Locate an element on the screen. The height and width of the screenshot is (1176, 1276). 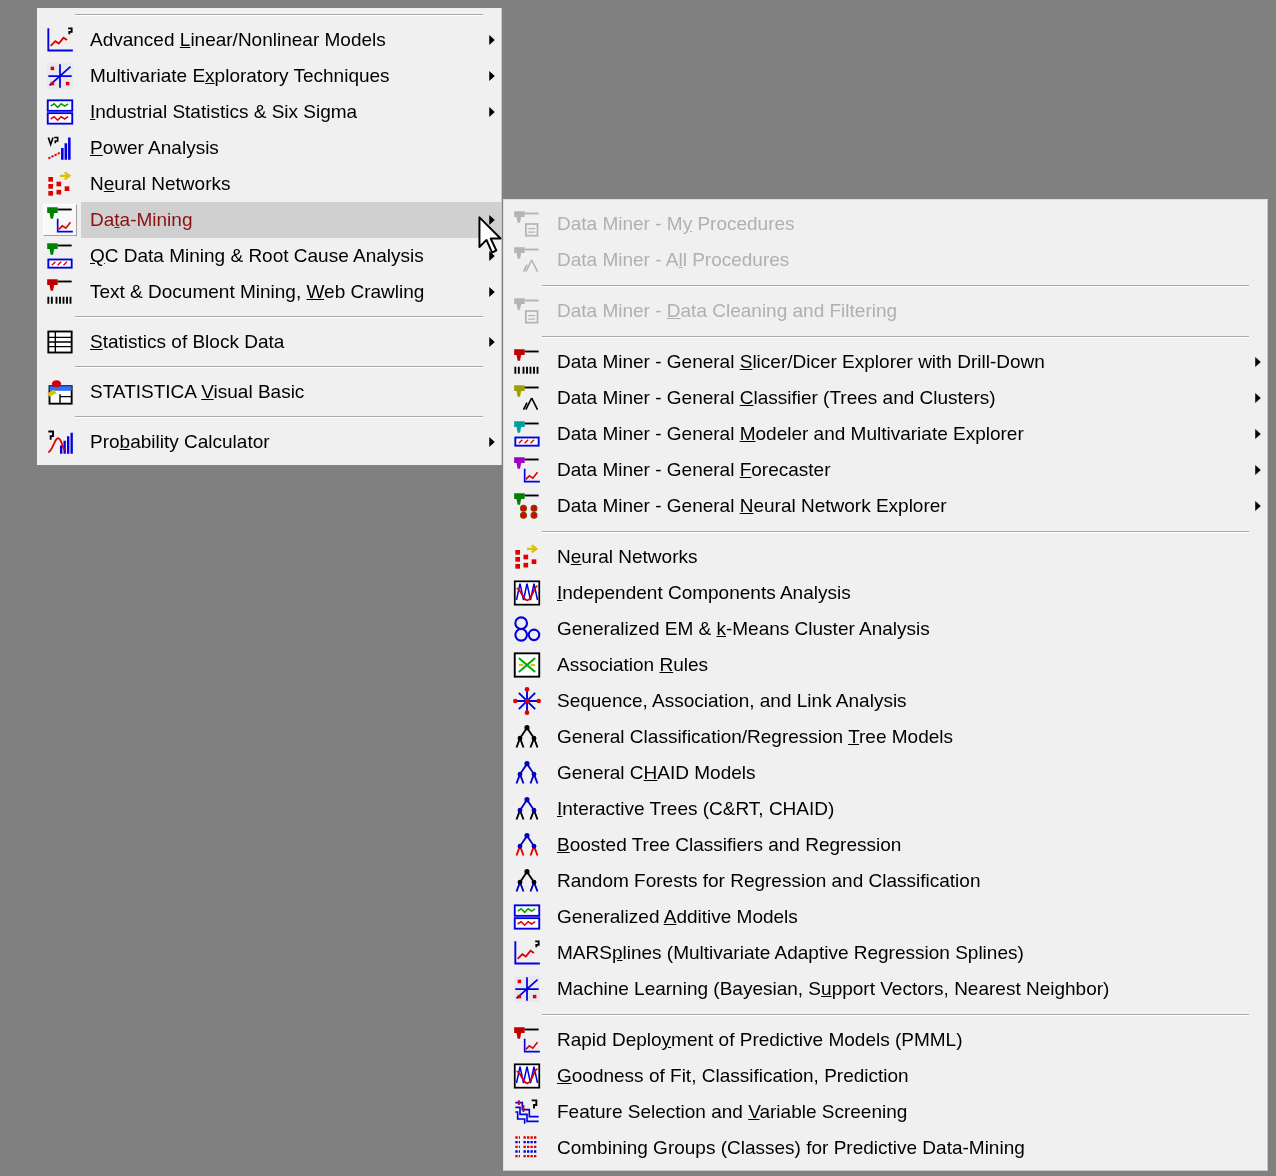
menu-item: Multivariate Exploratory Techniques is located at coordinates (269, 76).